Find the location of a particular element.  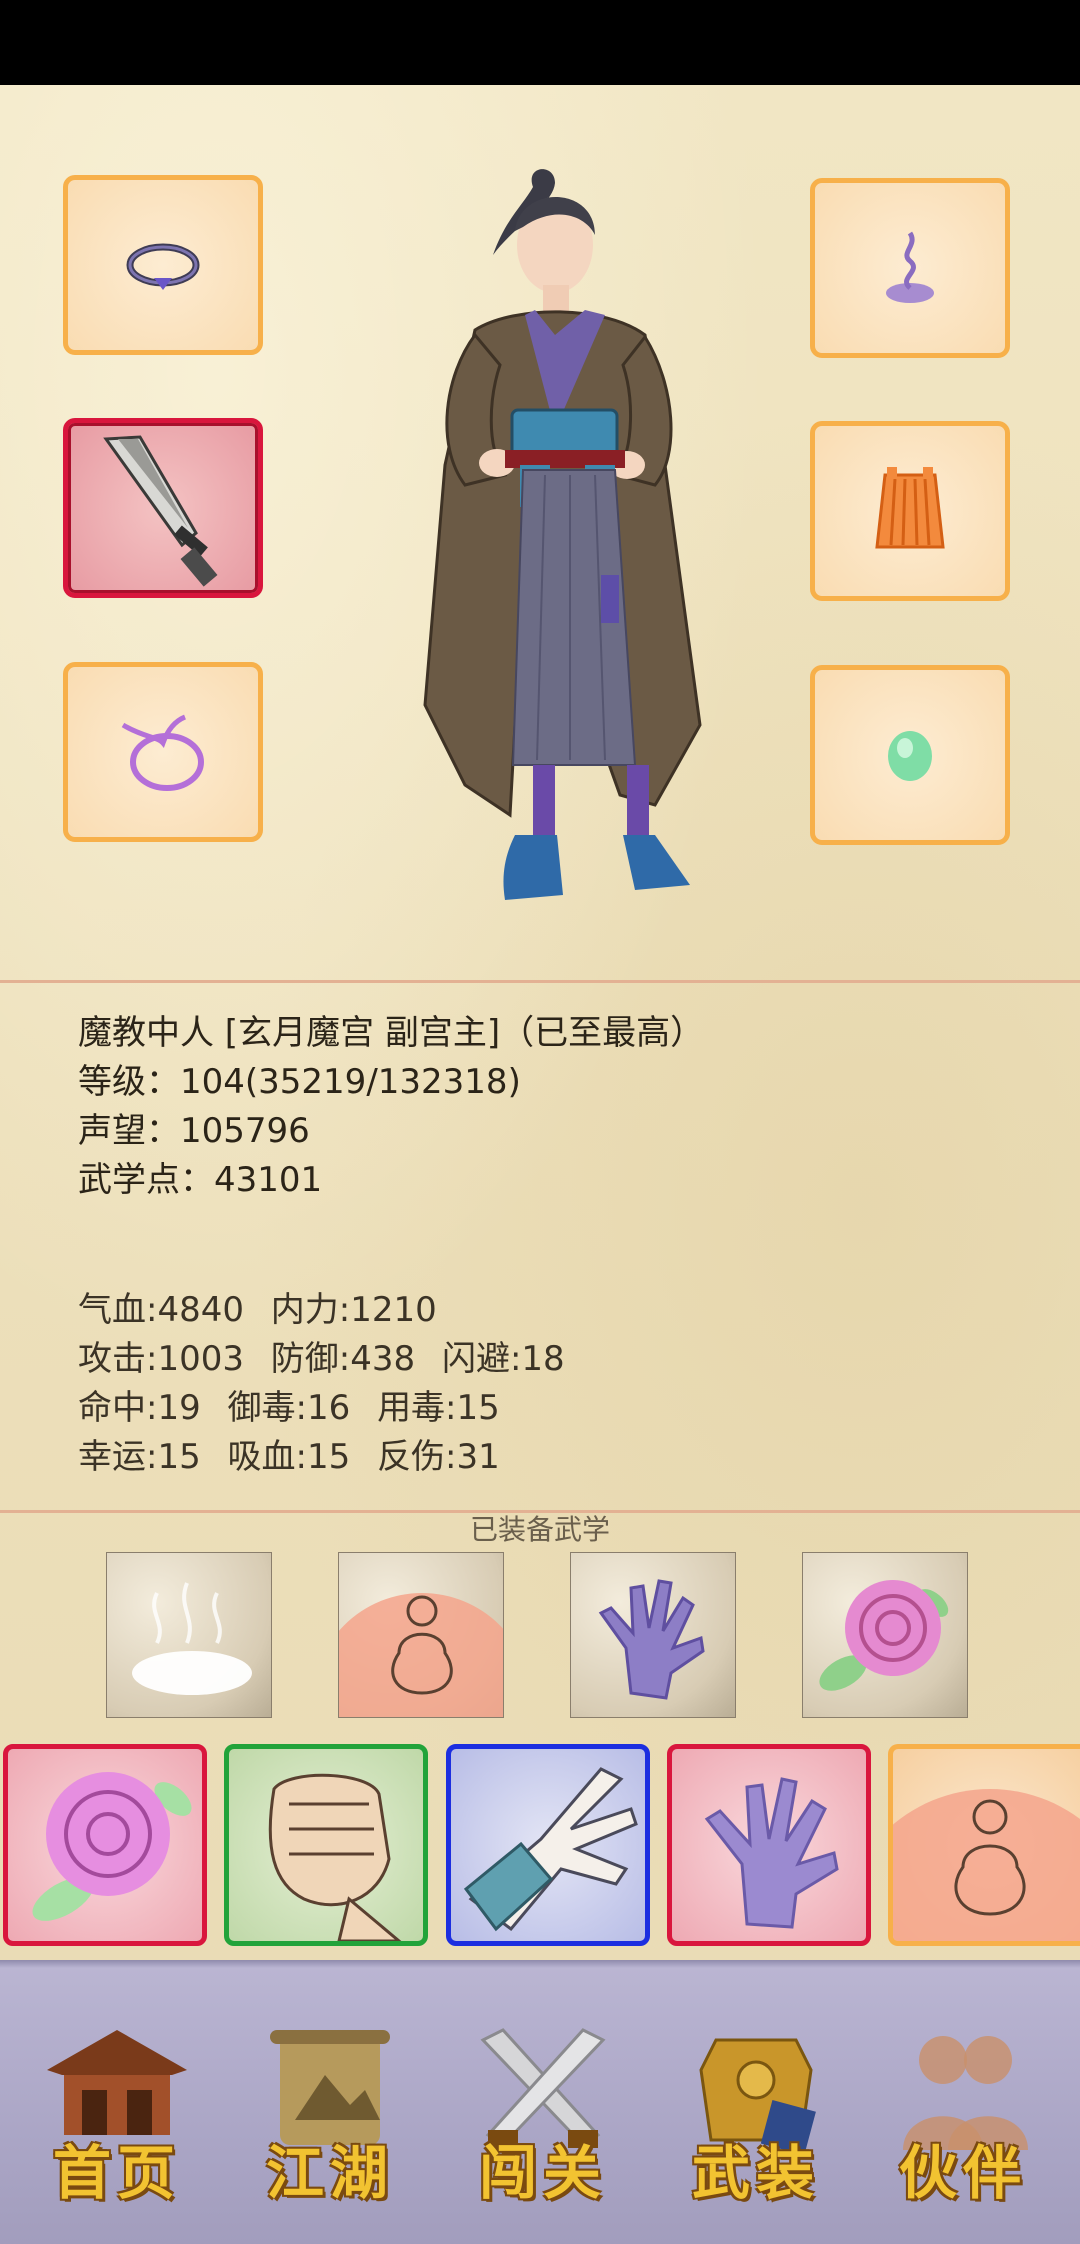

character-martial-points: 武学点：43101 is located at coordinates (200, 1180).